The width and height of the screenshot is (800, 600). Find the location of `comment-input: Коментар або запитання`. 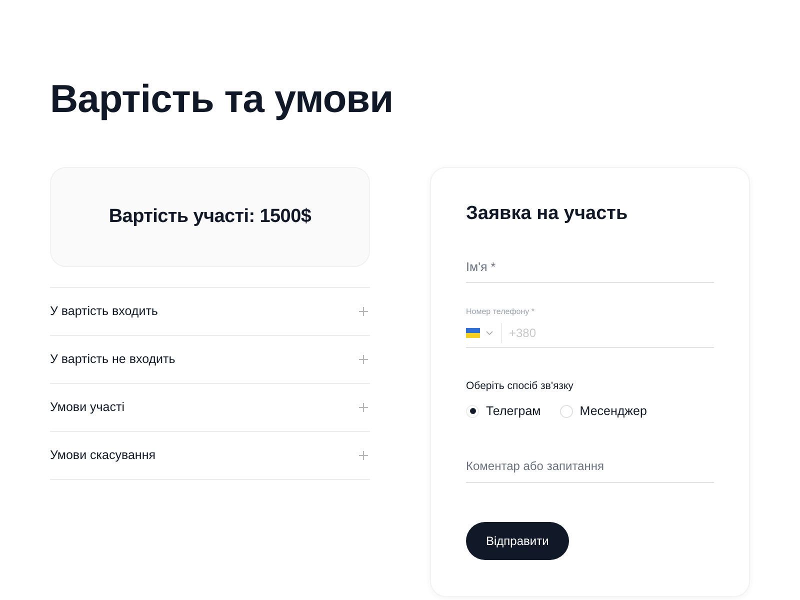

comment-input: Коментар або запитання is located at coordinates (590, 466).